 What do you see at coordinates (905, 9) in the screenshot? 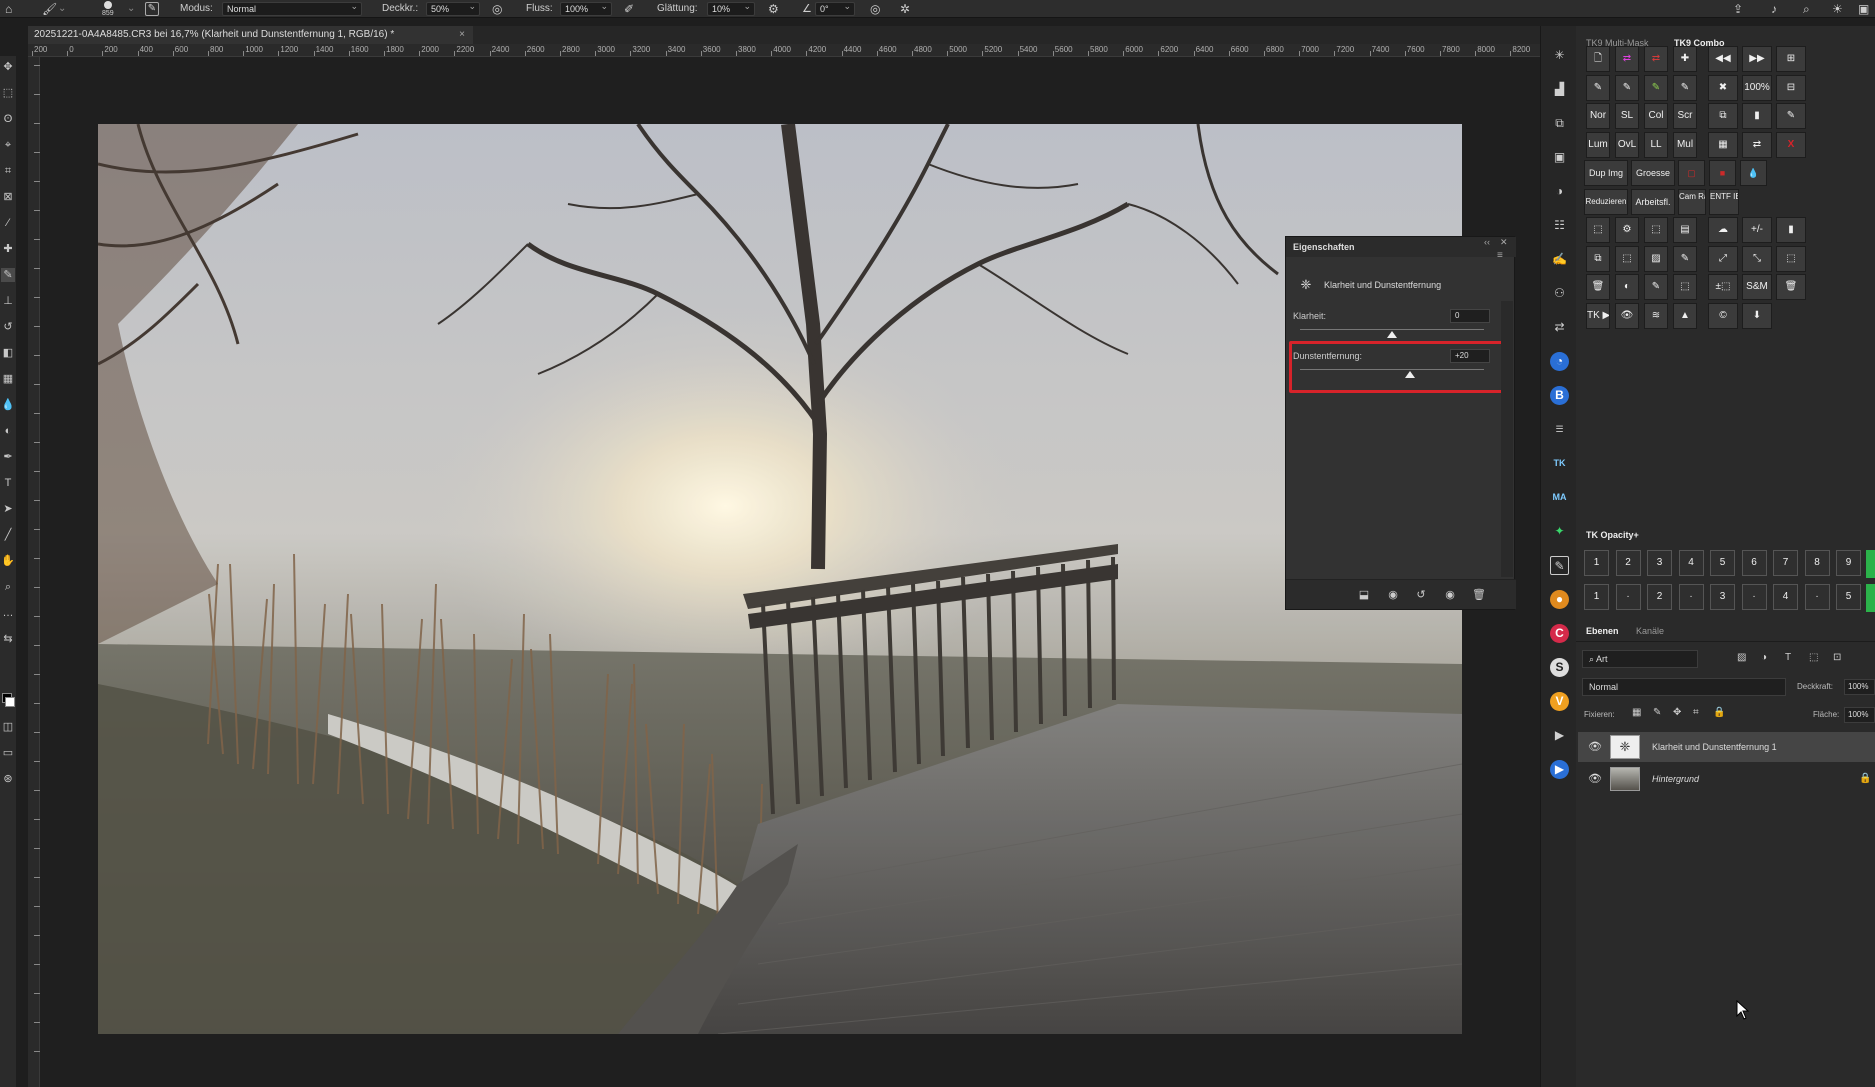
I see `symmetry-icon: ✲` at bounding box center [905, 9].